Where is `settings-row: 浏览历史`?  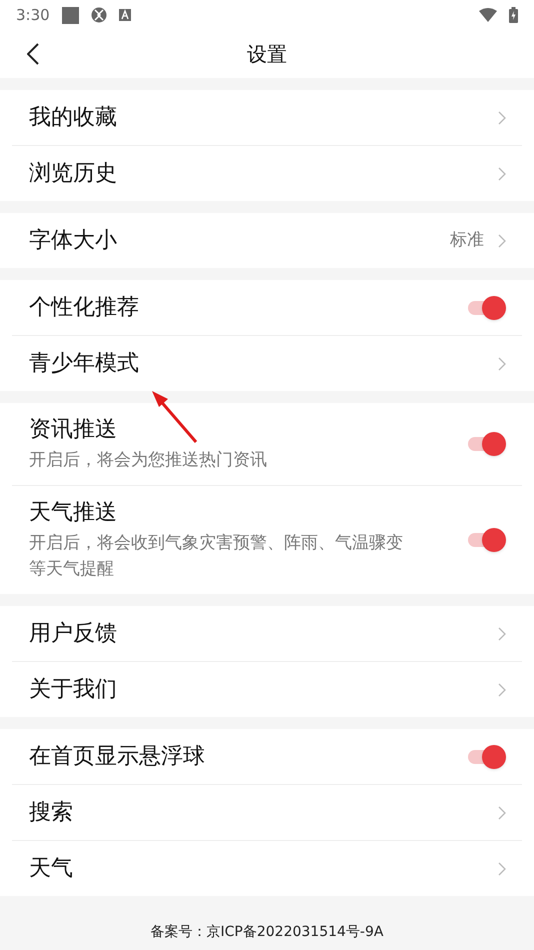
settings-row: 浏览历史 is located at coordinates (267, 173).